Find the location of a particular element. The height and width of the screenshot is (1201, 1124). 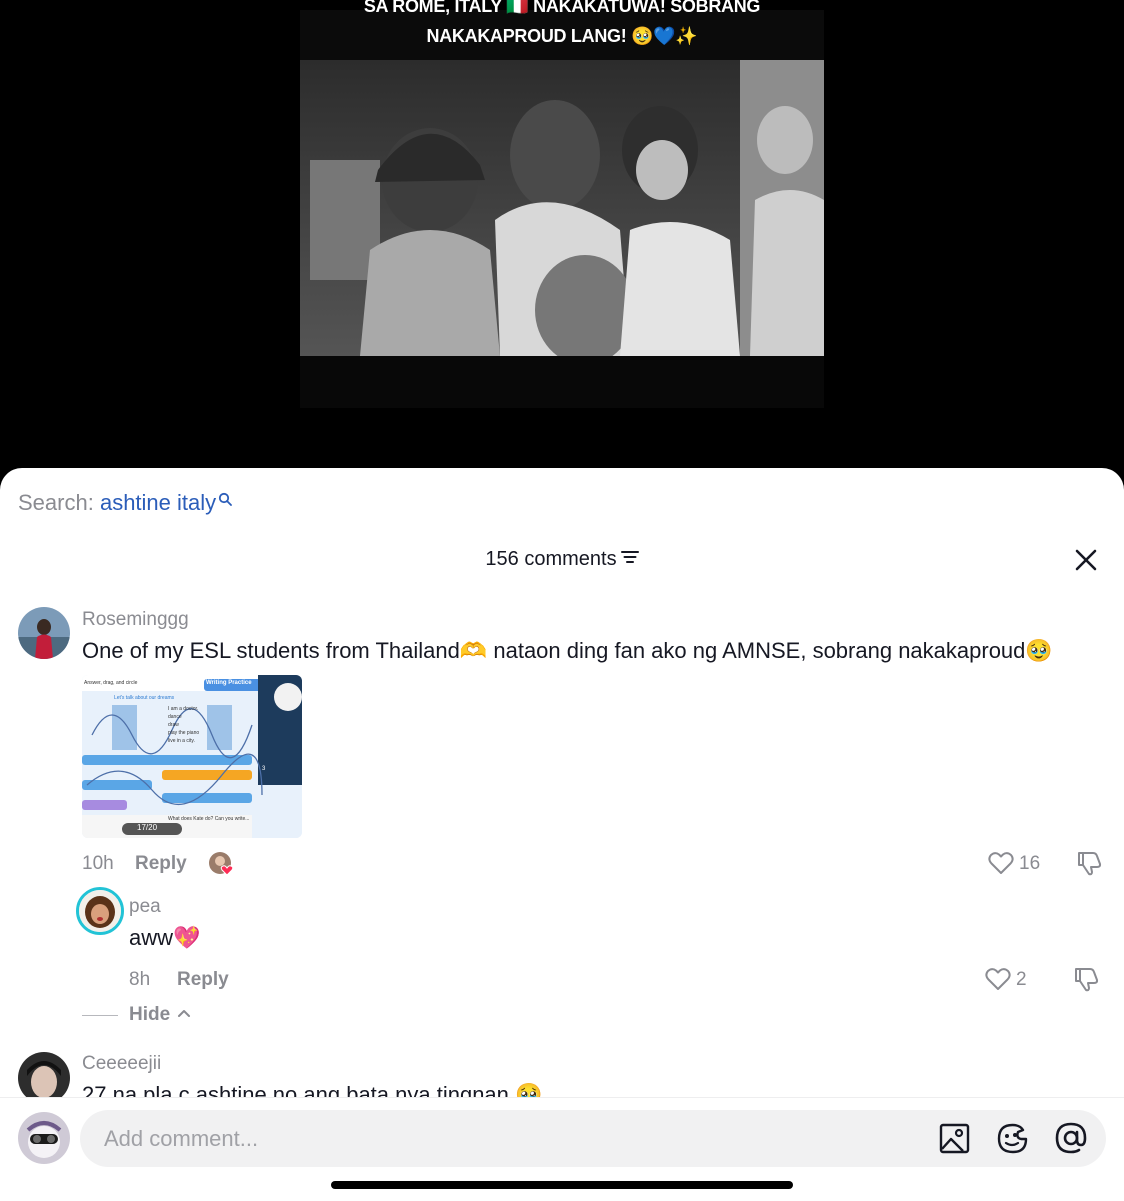

like-count: 16 is located at coordinates (1030, 863).